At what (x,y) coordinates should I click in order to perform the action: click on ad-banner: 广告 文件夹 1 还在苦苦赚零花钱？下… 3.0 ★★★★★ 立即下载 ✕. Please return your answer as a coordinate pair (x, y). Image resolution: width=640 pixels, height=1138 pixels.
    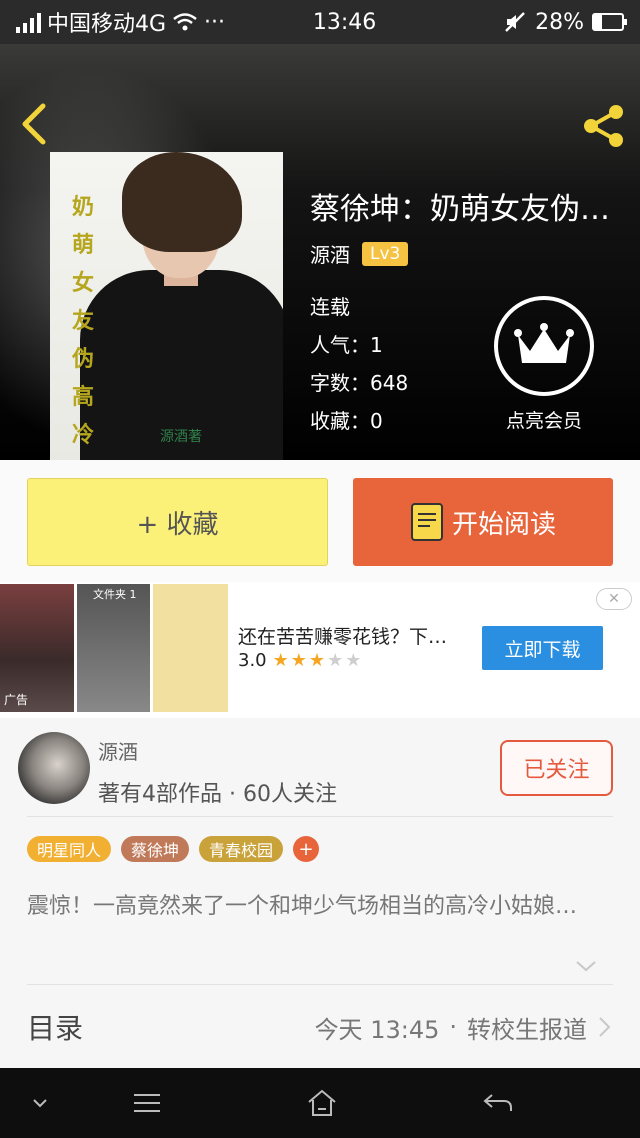
    Looking at the image, I should click on (320, 650).